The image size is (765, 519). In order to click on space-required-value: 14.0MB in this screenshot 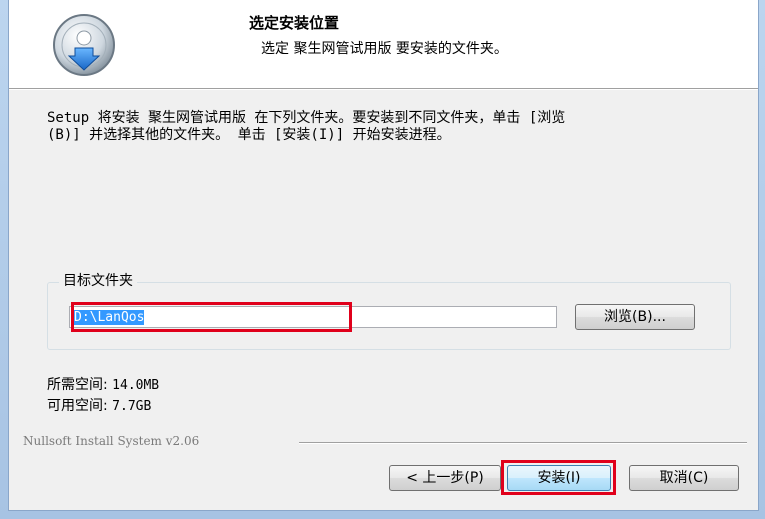, I will do `click(136, 385)`.